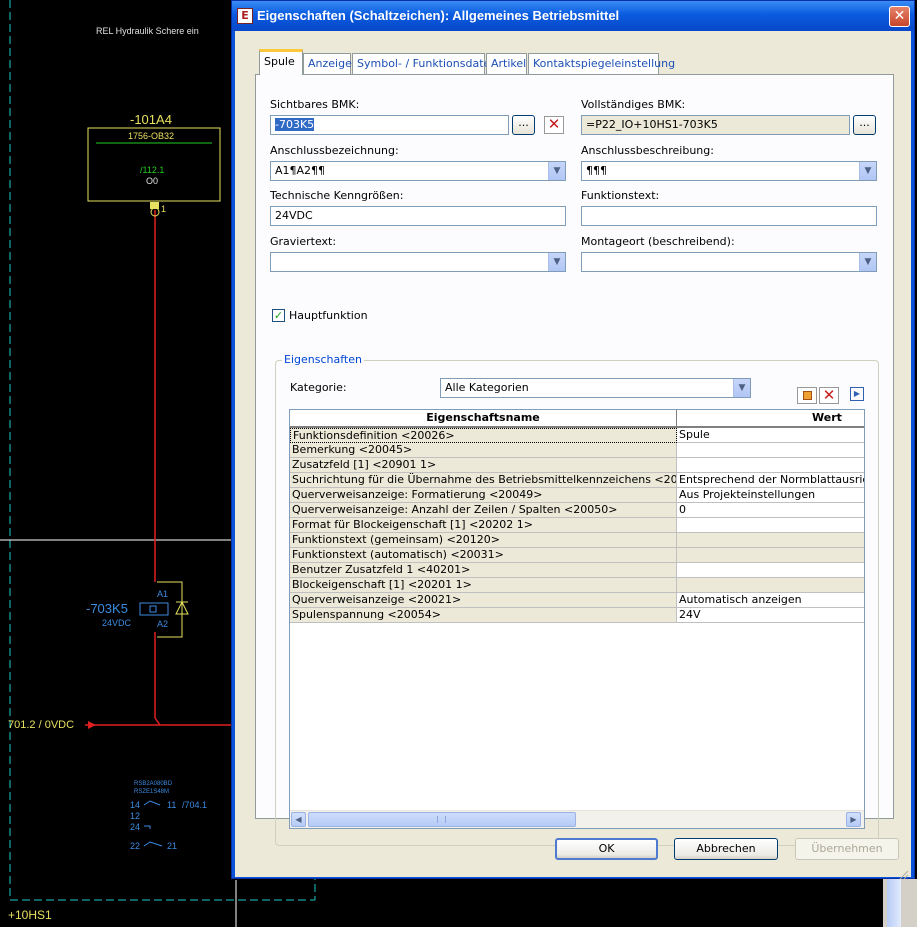 Image resolution: width=917 pixels, height=927 pixels. I want to click on horizontal-scrollbar: ◀ ▶, so click(577, 819).